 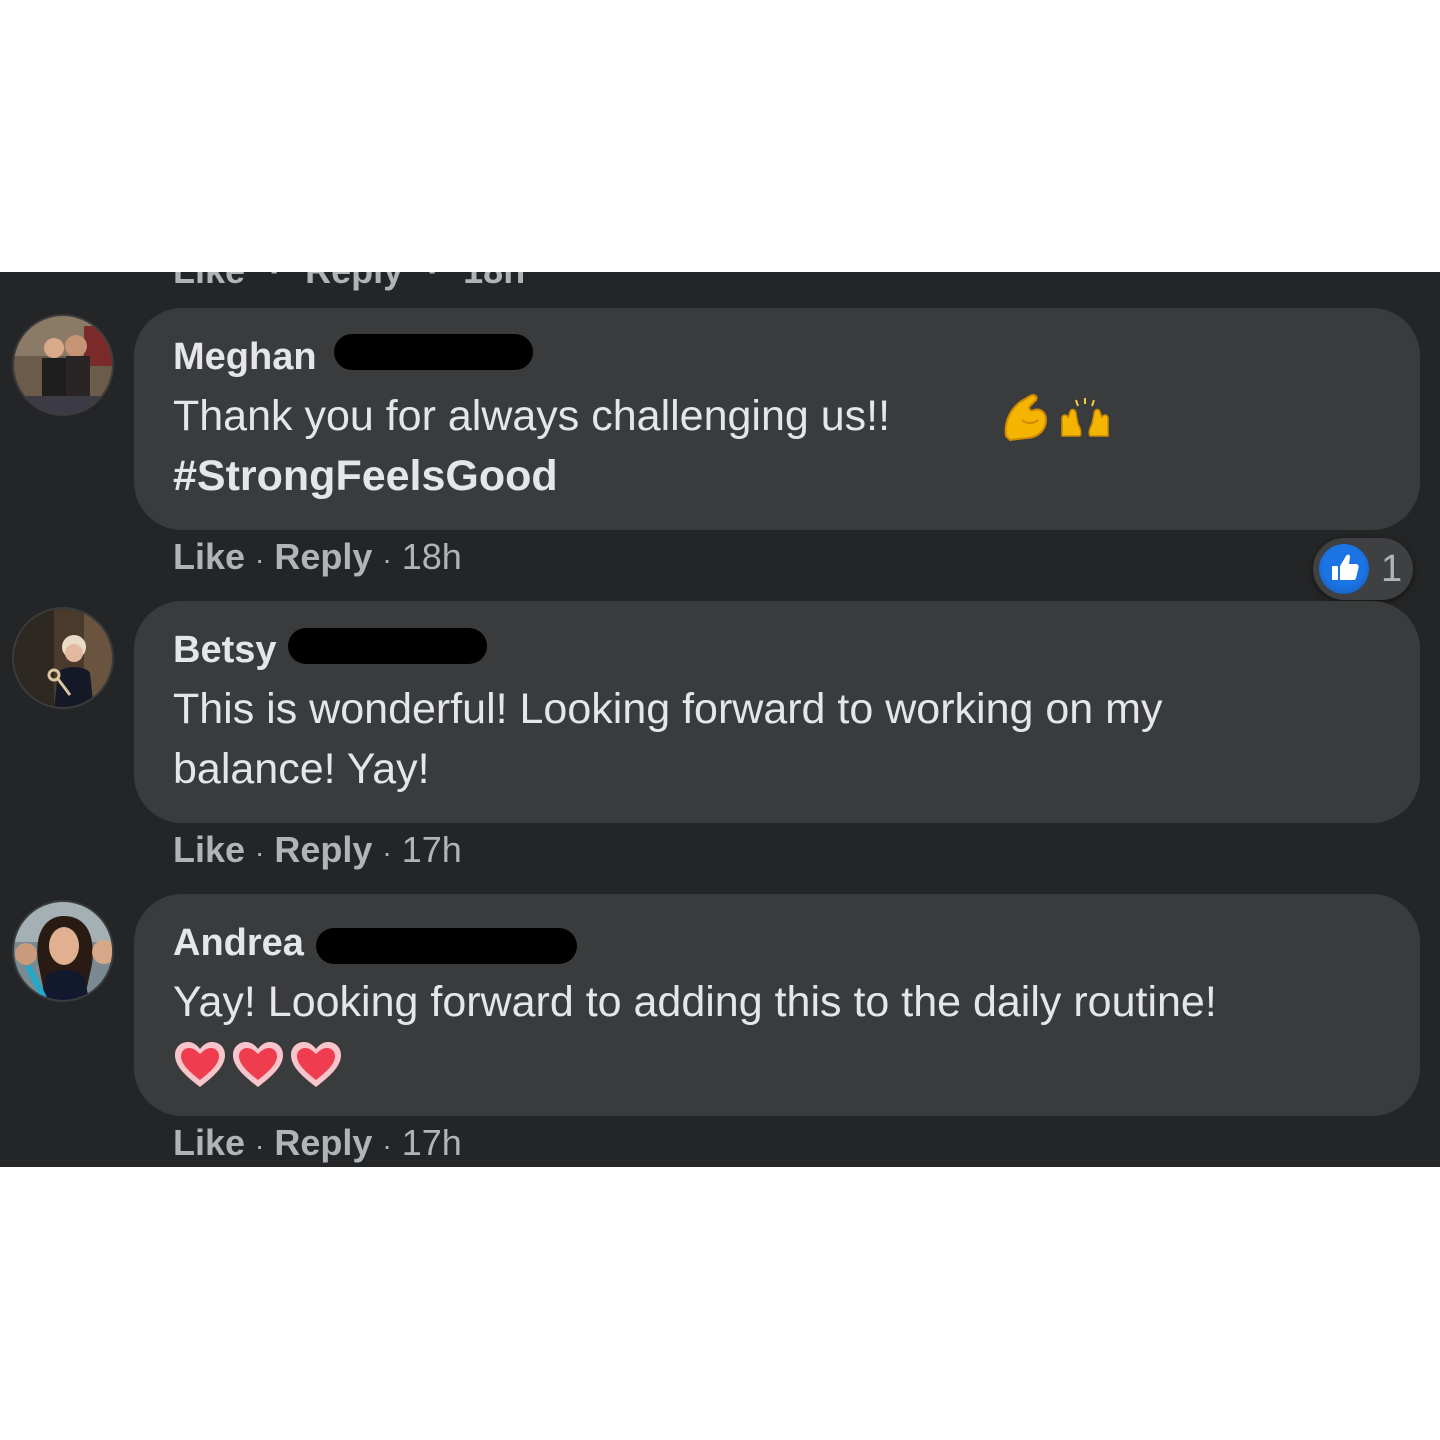 I want to click on reaction-badge: 1, so click(x=1363, y=569).